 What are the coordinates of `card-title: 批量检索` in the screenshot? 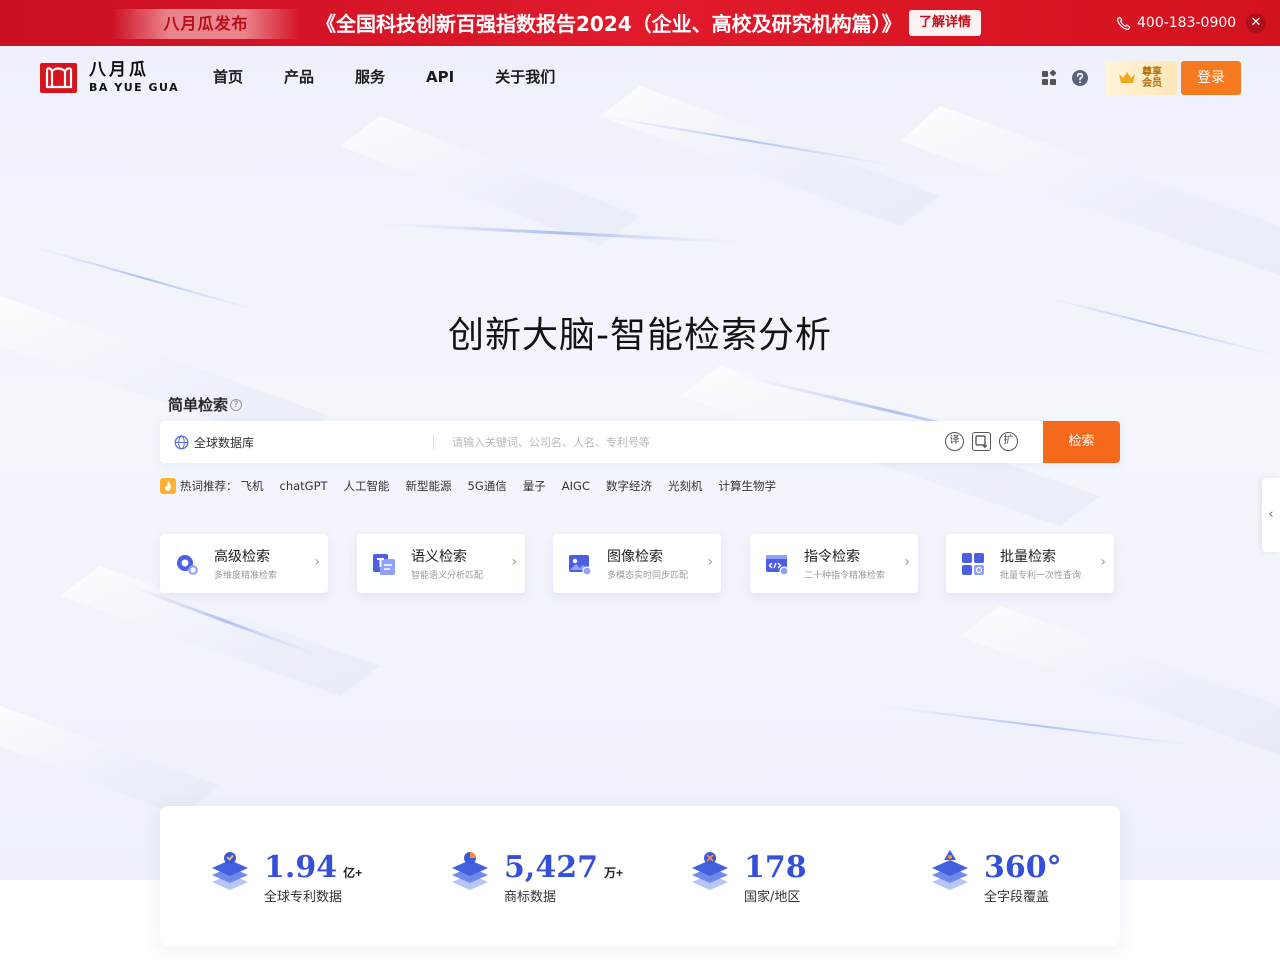 It's located at (1028, 557).